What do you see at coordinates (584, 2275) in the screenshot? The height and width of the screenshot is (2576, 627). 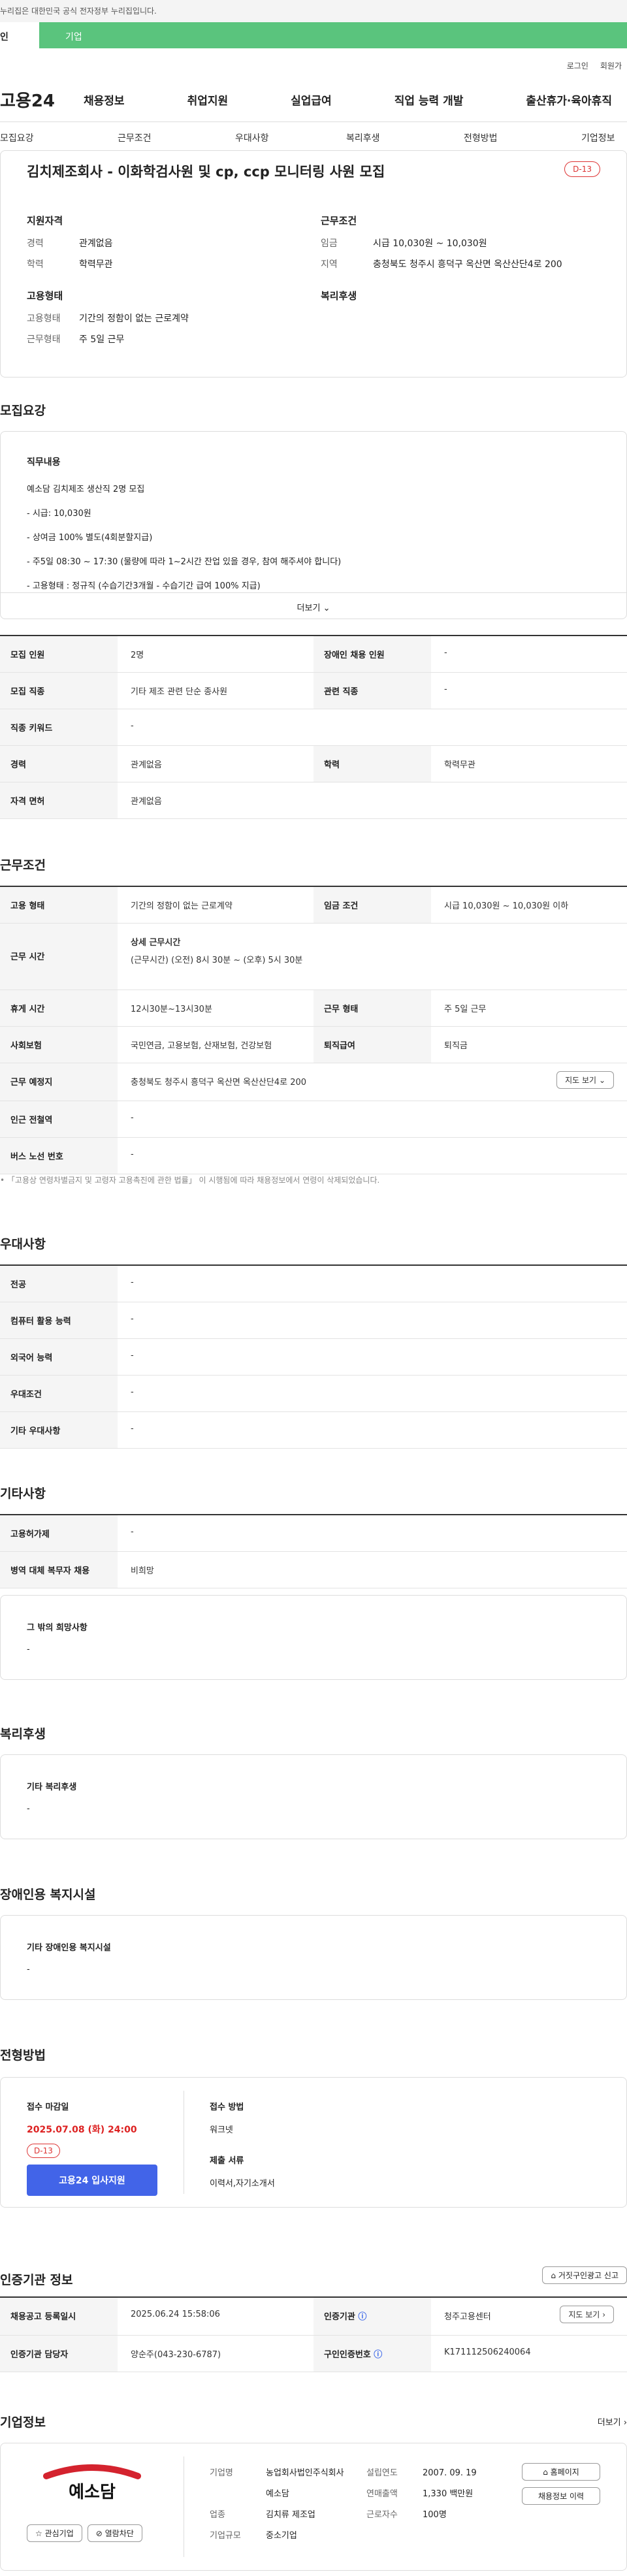 I see `report-button: ⌂ 거짓구인광고 신고` at bounding box center [584, 2275].